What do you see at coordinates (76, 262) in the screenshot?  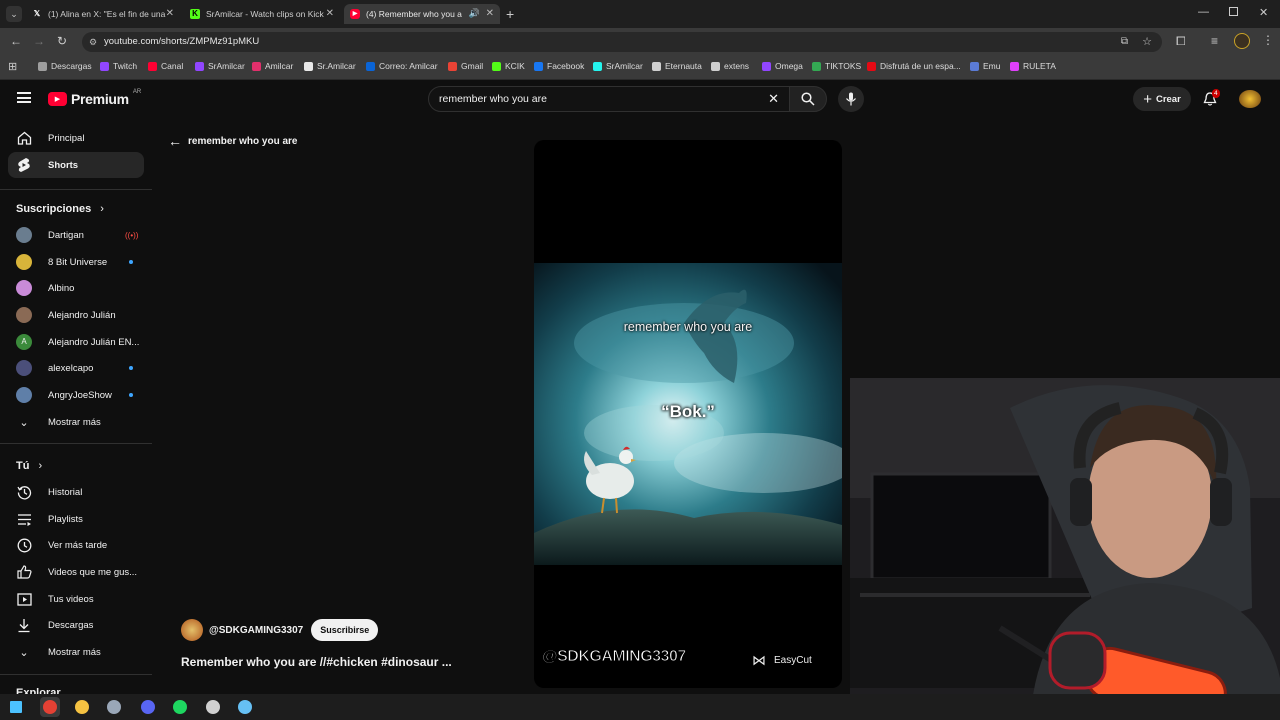 I see `sidebar-item-8-bit-universe: 8 Bit Universe` at bounding box center [76, 262].